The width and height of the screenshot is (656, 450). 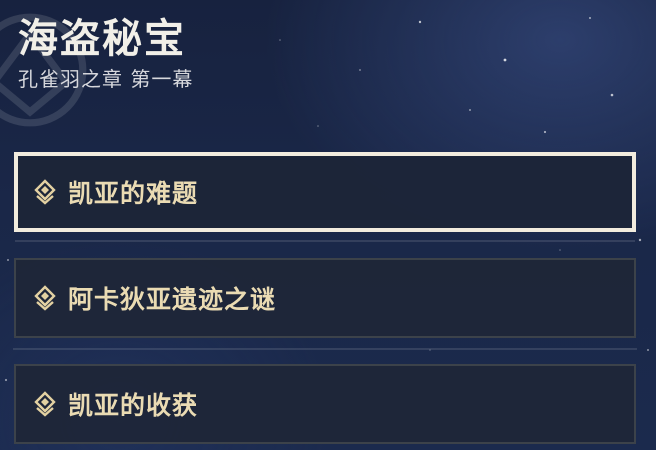 What do you see at coordinates (172, 299) in the screenshot?
I see `quest-item-label: 阿卡狄亚遗迹之谜` at bounding box center [172, 299].